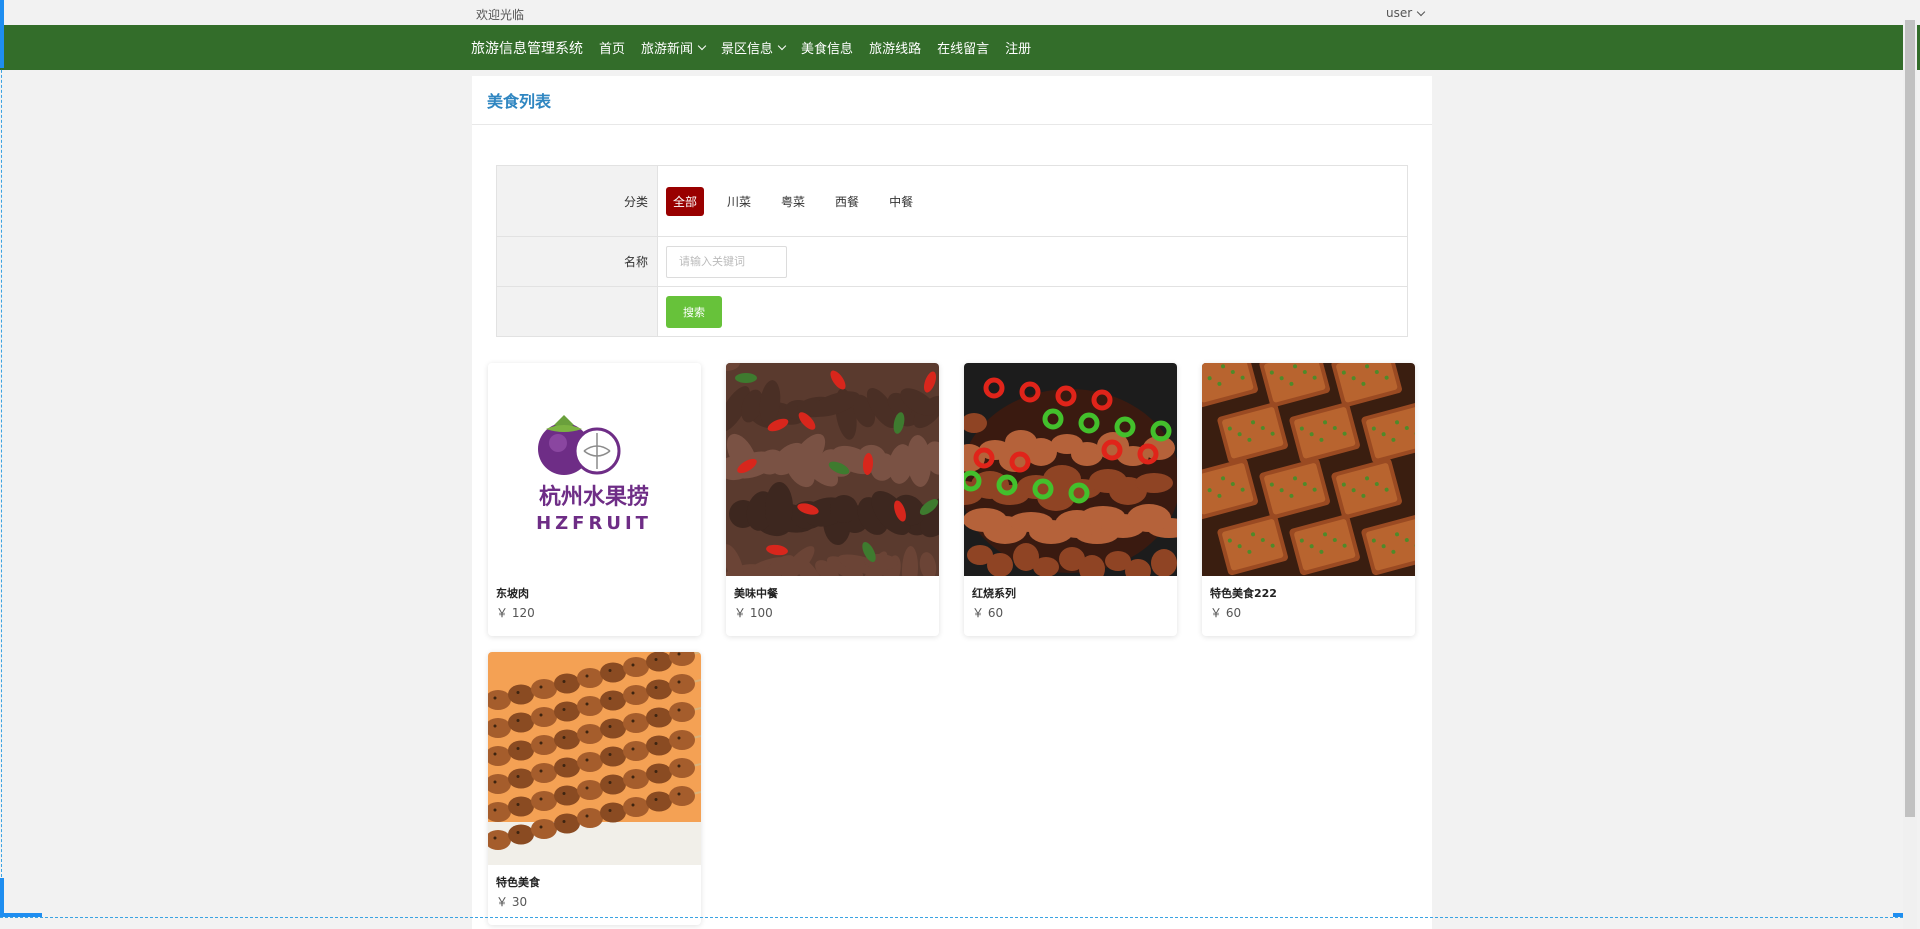  I want to click on food-price: ￥ 30, so click(512, 902).